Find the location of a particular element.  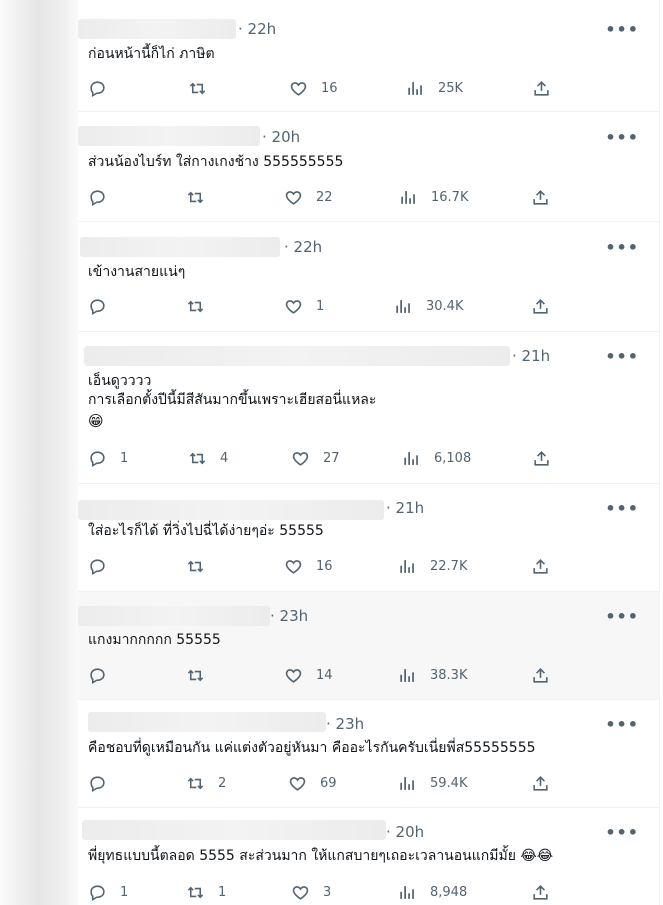

retweet-count: 2 is located at coordinates (222, 783).